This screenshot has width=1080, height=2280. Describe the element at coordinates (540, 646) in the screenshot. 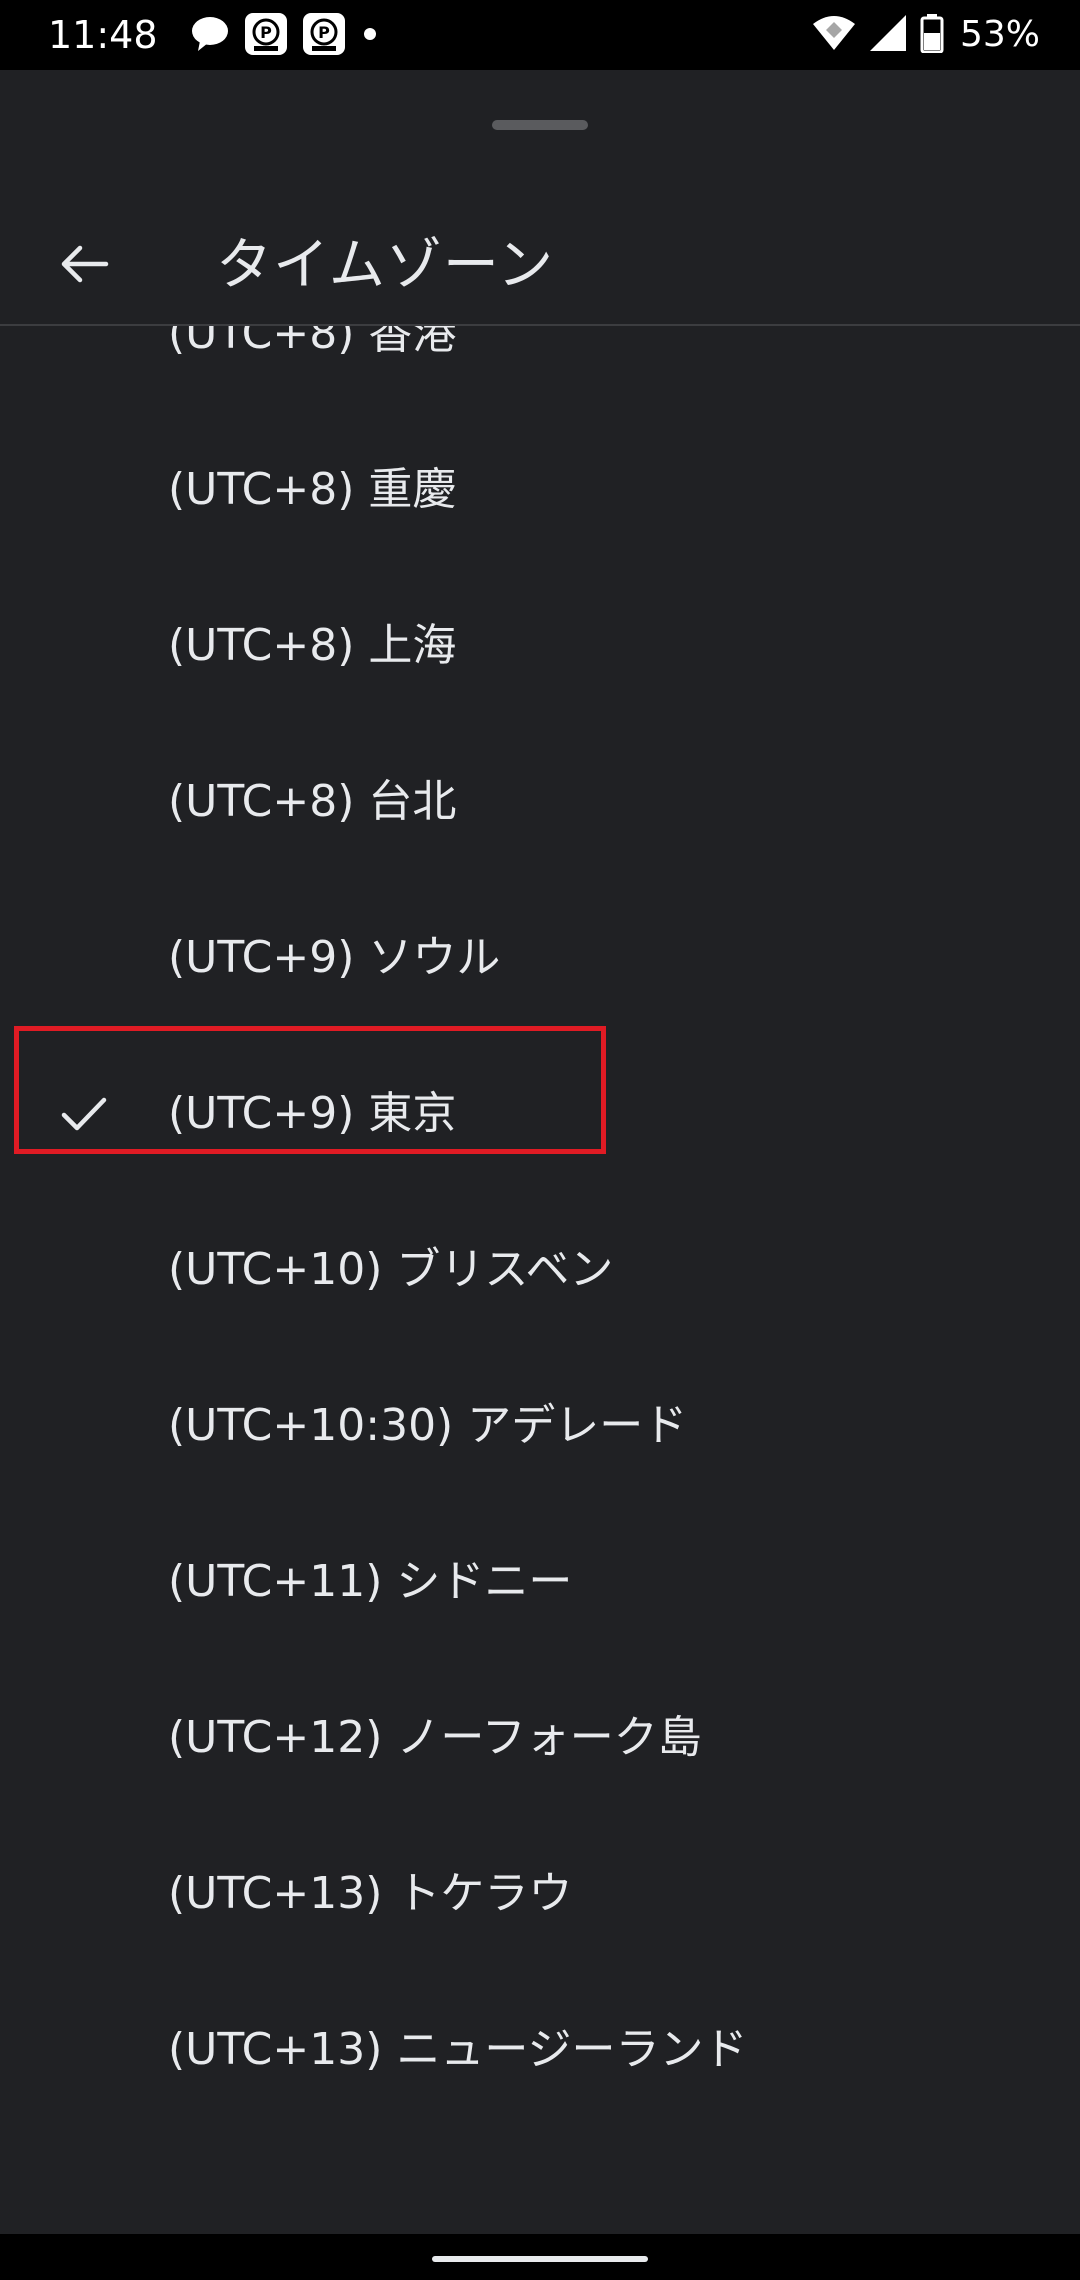

I see `timezone-item: (UTC+8) 上海` at that location.